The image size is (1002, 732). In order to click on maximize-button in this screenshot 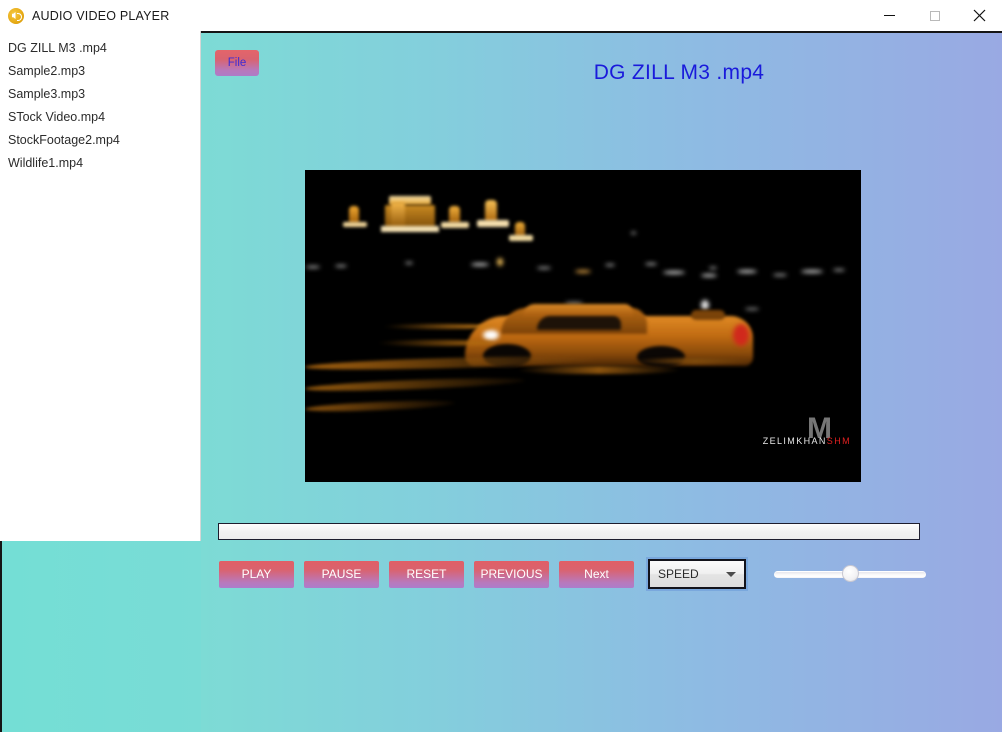, I will do `click(934, 15)`.